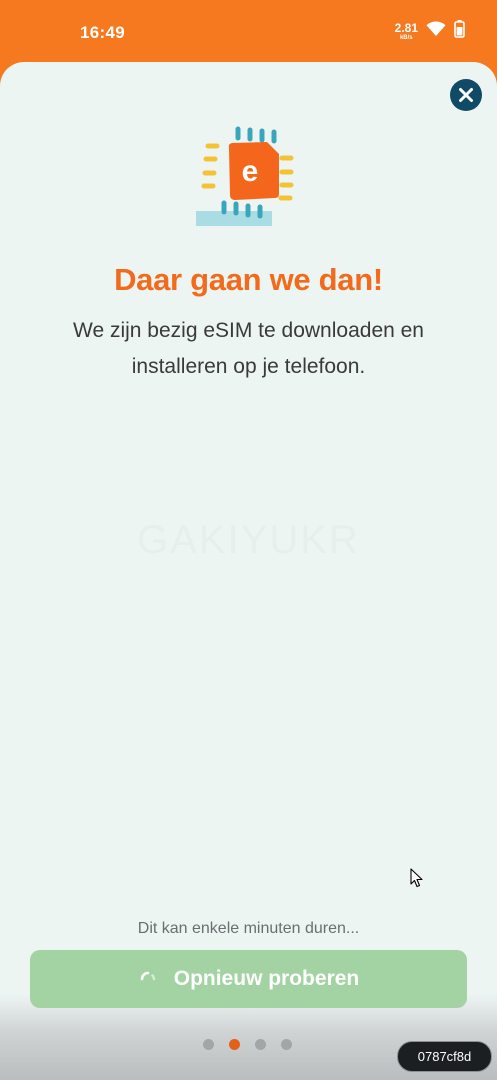 The height and width of the screenshot is (1080, 497). Describe the element at coordinates (266, 978) in the screenshot. I see `retry-button-label: Opnieuw proberen` at that location.